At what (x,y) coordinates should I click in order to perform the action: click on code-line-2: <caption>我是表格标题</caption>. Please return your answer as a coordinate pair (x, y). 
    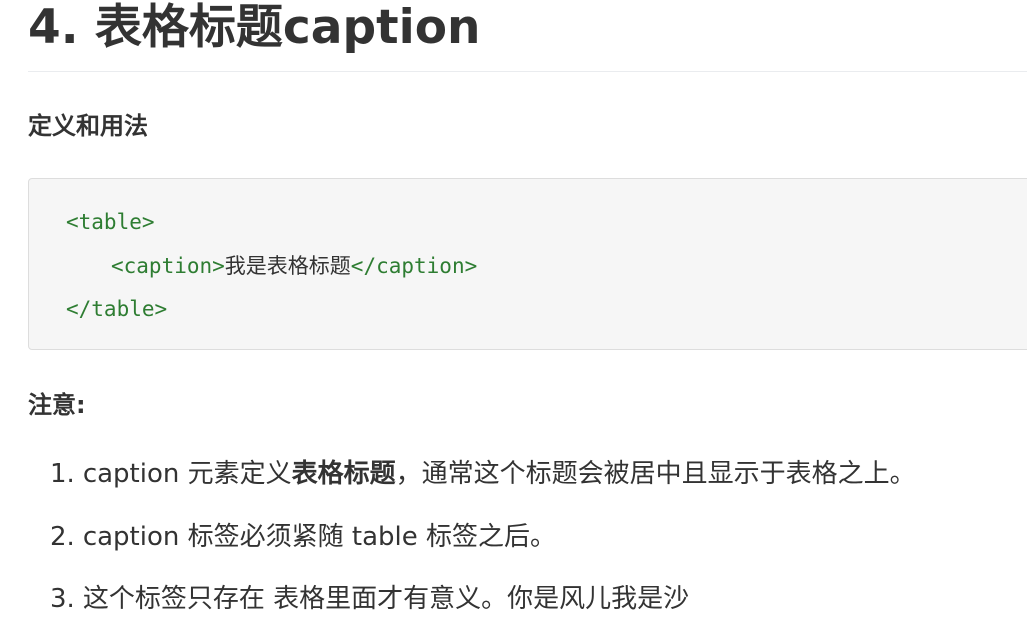
    Looking at the image, I should click on (294, 266).